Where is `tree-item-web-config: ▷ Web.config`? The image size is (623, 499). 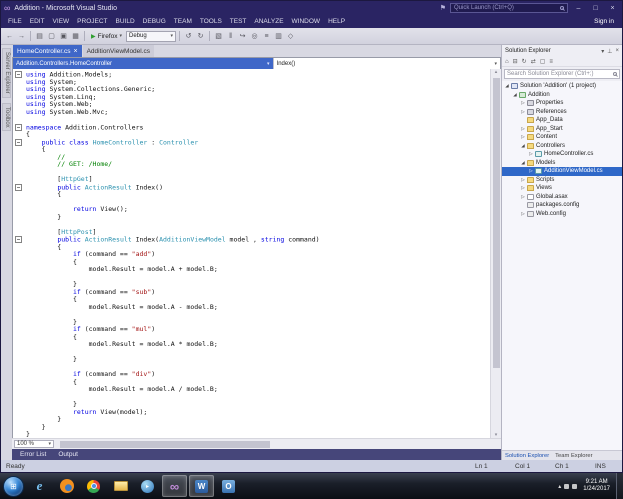
tree-item-web-config: ▷ Web.config is located at coordinates (562, 214).